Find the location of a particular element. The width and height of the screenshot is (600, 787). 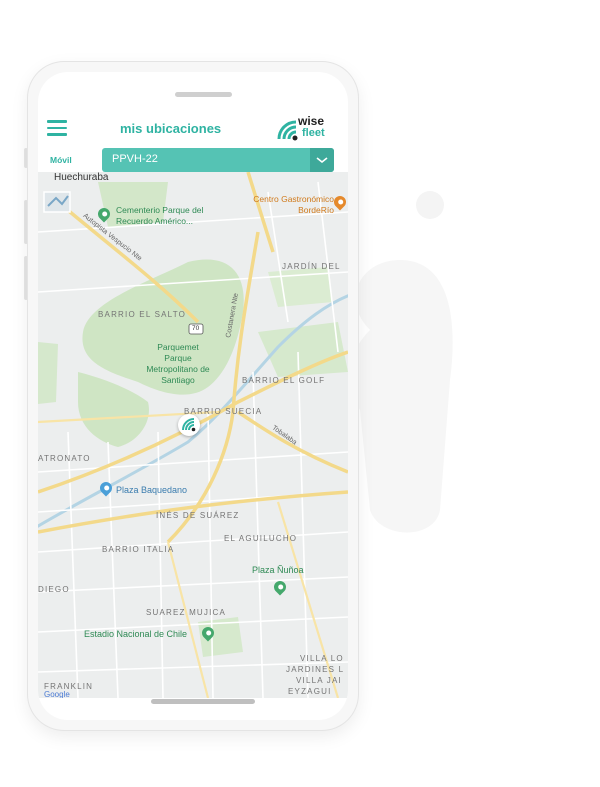

wisefleet-logo: wise fleet is located at coordinates (306, 129).